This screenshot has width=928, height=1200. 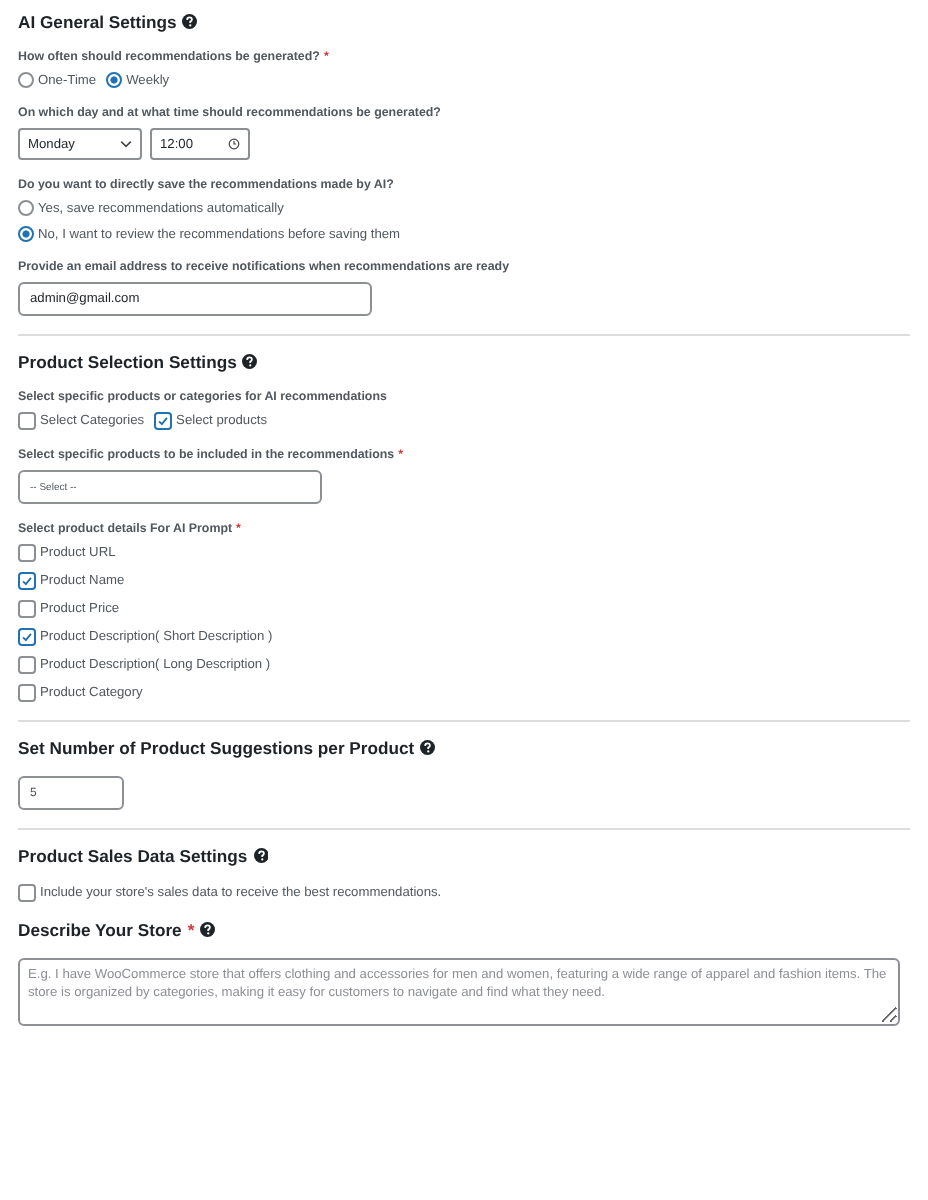 What do you see at coordinates (216, 748) in the screenshot?
I see `section-title: Set Number of Product Suggestions per Product` at bounding box center [216, 748].